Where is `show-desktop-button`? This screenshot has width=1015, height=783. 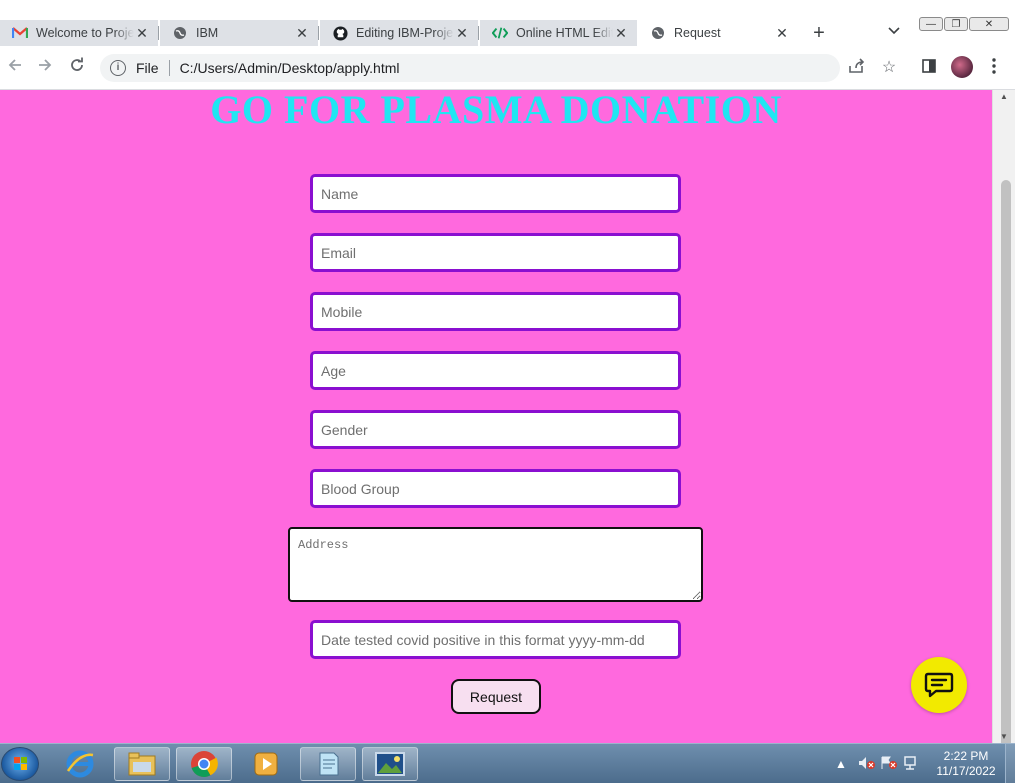 show-desktop-button is located at coordinates (1010, 763).